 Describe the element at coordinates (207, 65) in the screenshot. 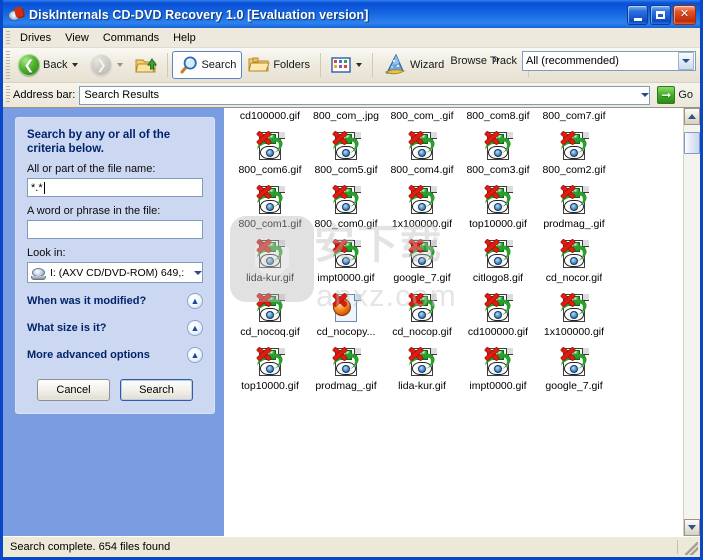

I see `search-button: Search` at that location.